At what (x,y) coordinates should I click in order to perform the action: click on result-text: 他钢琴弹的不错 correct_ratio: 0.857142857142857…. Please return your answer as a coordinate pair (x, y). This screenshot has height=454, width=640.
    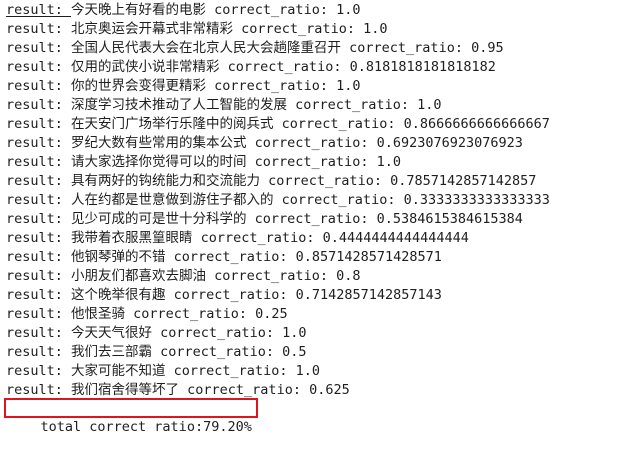
    Looking at the image, I should click on (256, 257).